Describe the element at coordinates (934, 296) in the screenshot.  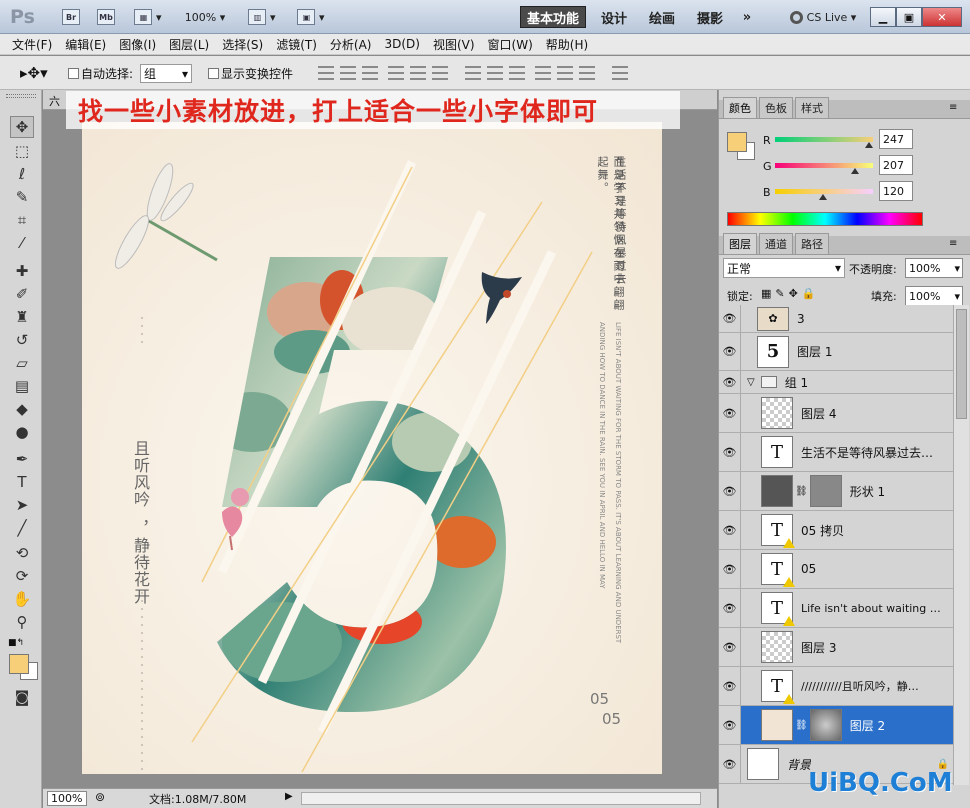
I see `fill-input: 100% ▾` at that location.